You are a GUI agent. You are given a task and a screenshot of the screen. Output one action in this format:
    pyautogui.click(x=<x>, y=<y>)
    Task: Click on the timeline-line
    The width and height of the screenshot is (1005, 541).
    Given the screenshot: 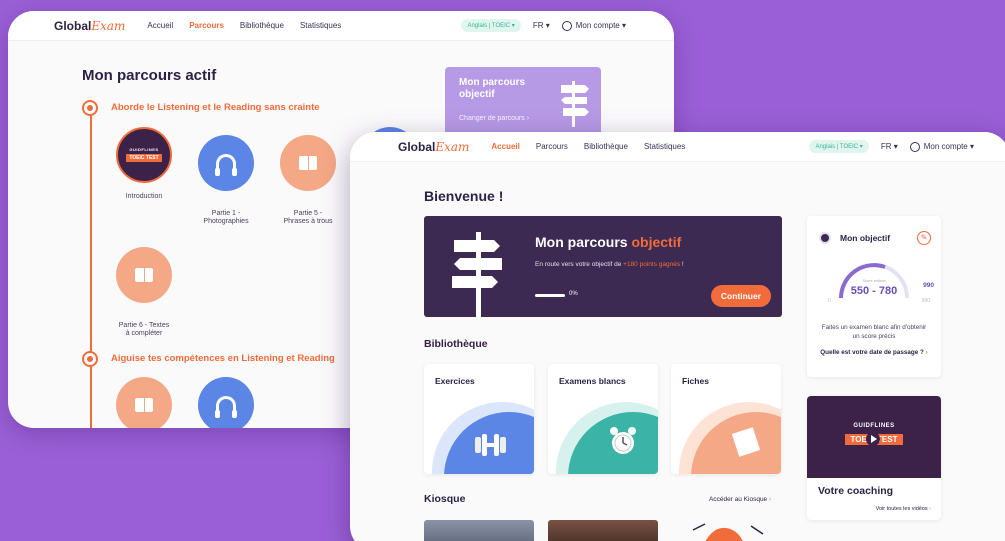 What is the action you would take?
    pyautogui.click(x=91, y=268)
    